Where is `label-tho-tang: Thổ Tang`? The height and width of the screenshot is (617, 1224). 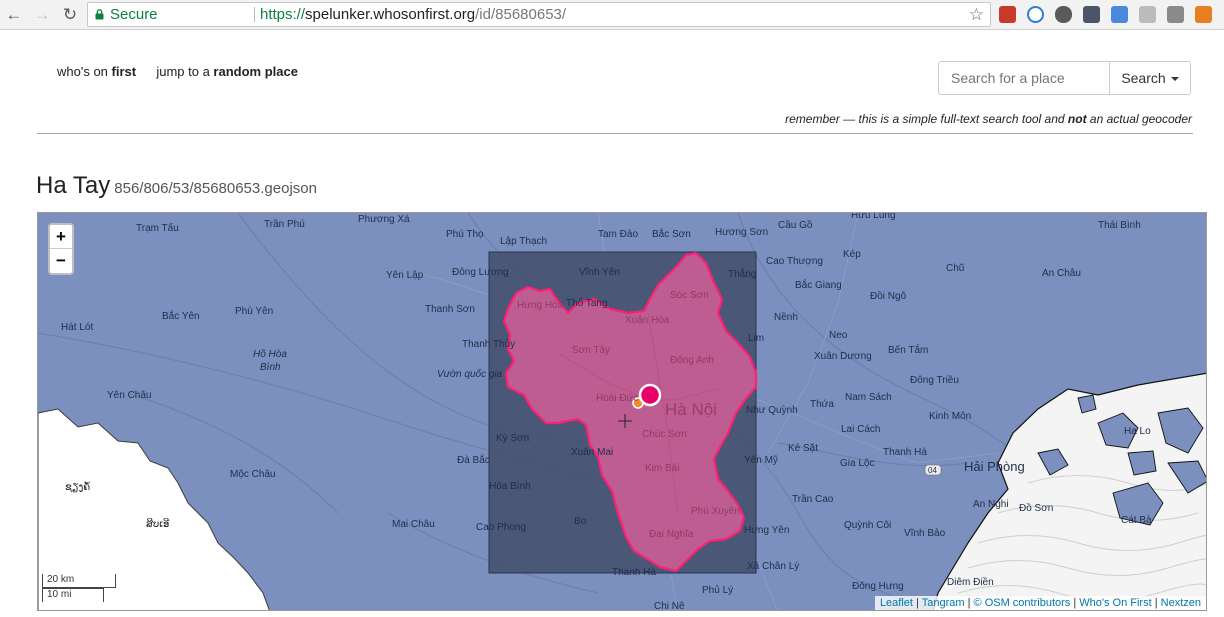
label-tho-tang: Thổ Tang is located at coordinates (587, 303).